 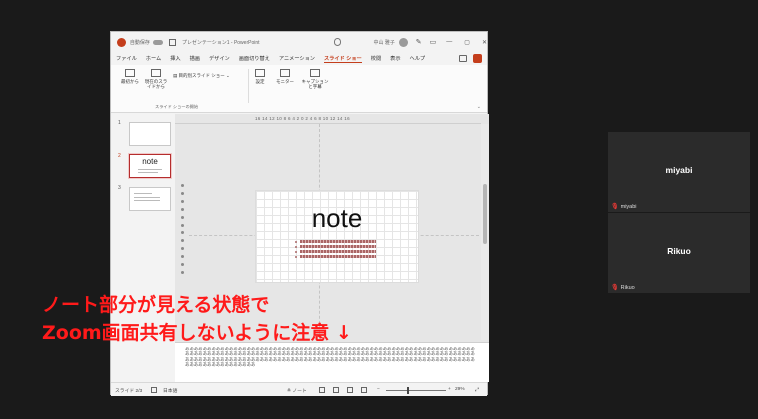 I want to click on record-icon, so click(x=477, y=58).